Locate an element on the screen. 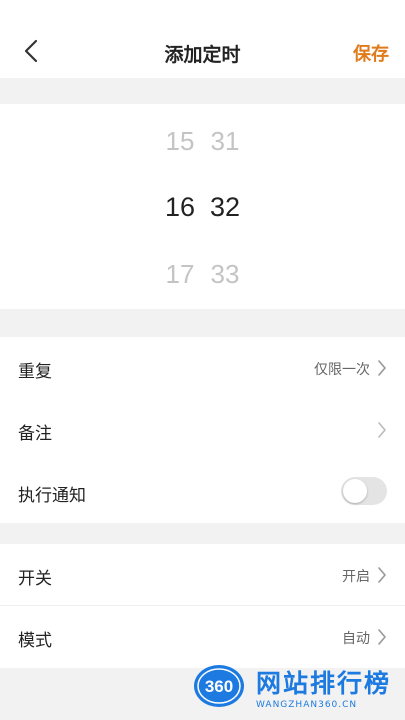 The width and height of the screenshot is (405, 720). note-label: 备注 is located at coordinates (35, 434).